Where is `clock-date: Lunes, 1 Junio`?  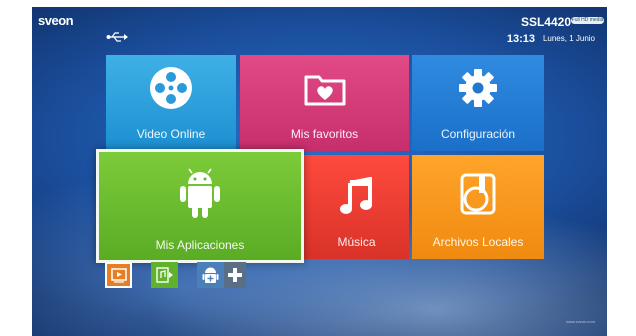
clock-date: Lunes, 1 Junio is located at coordinates (568, 38).